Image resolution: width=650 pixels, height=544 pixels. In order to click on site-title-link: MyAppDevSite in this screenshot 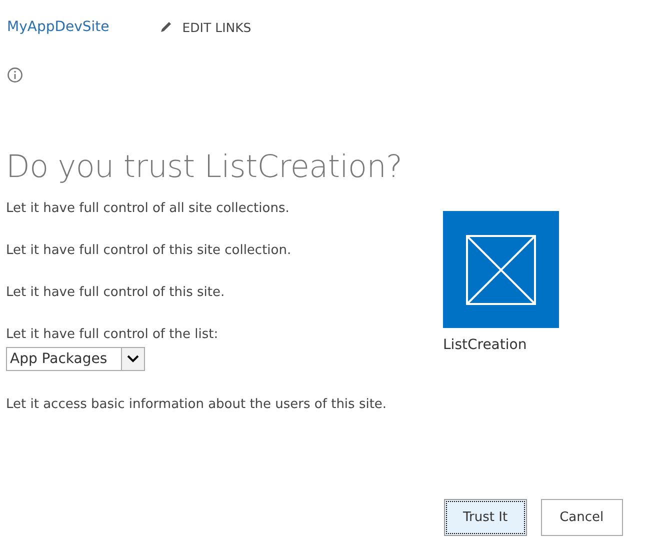, I will do `click(58, 27)`.